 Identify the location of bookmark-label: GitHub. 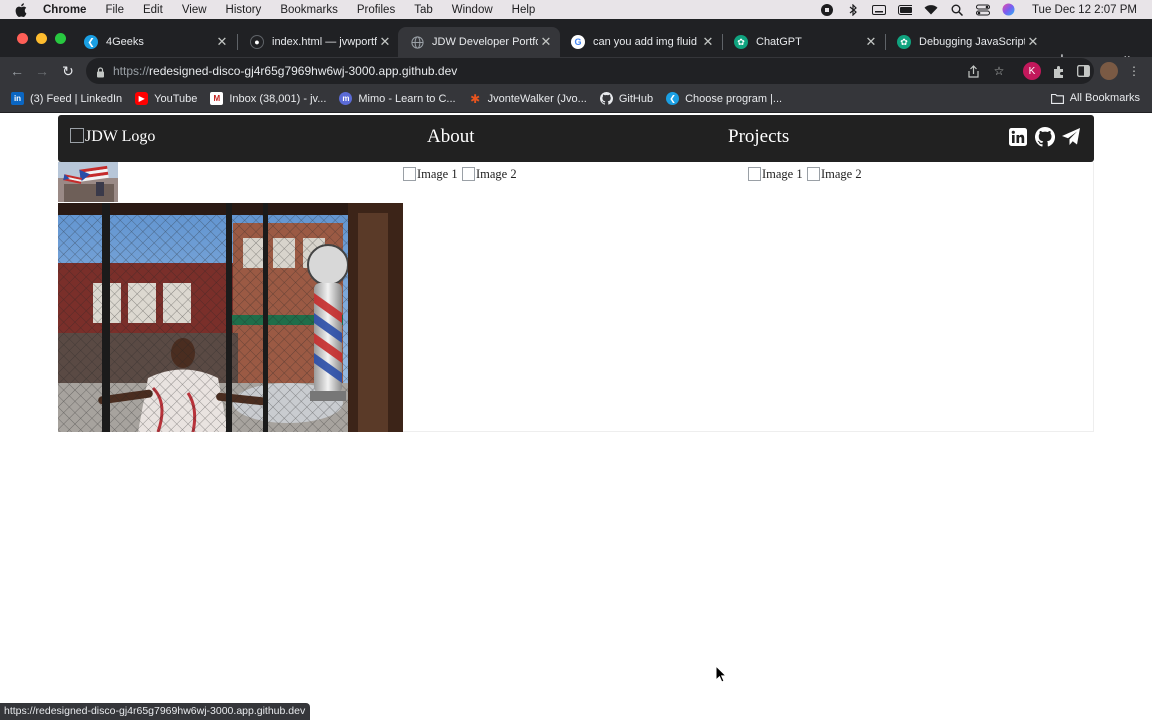
(636, 98).